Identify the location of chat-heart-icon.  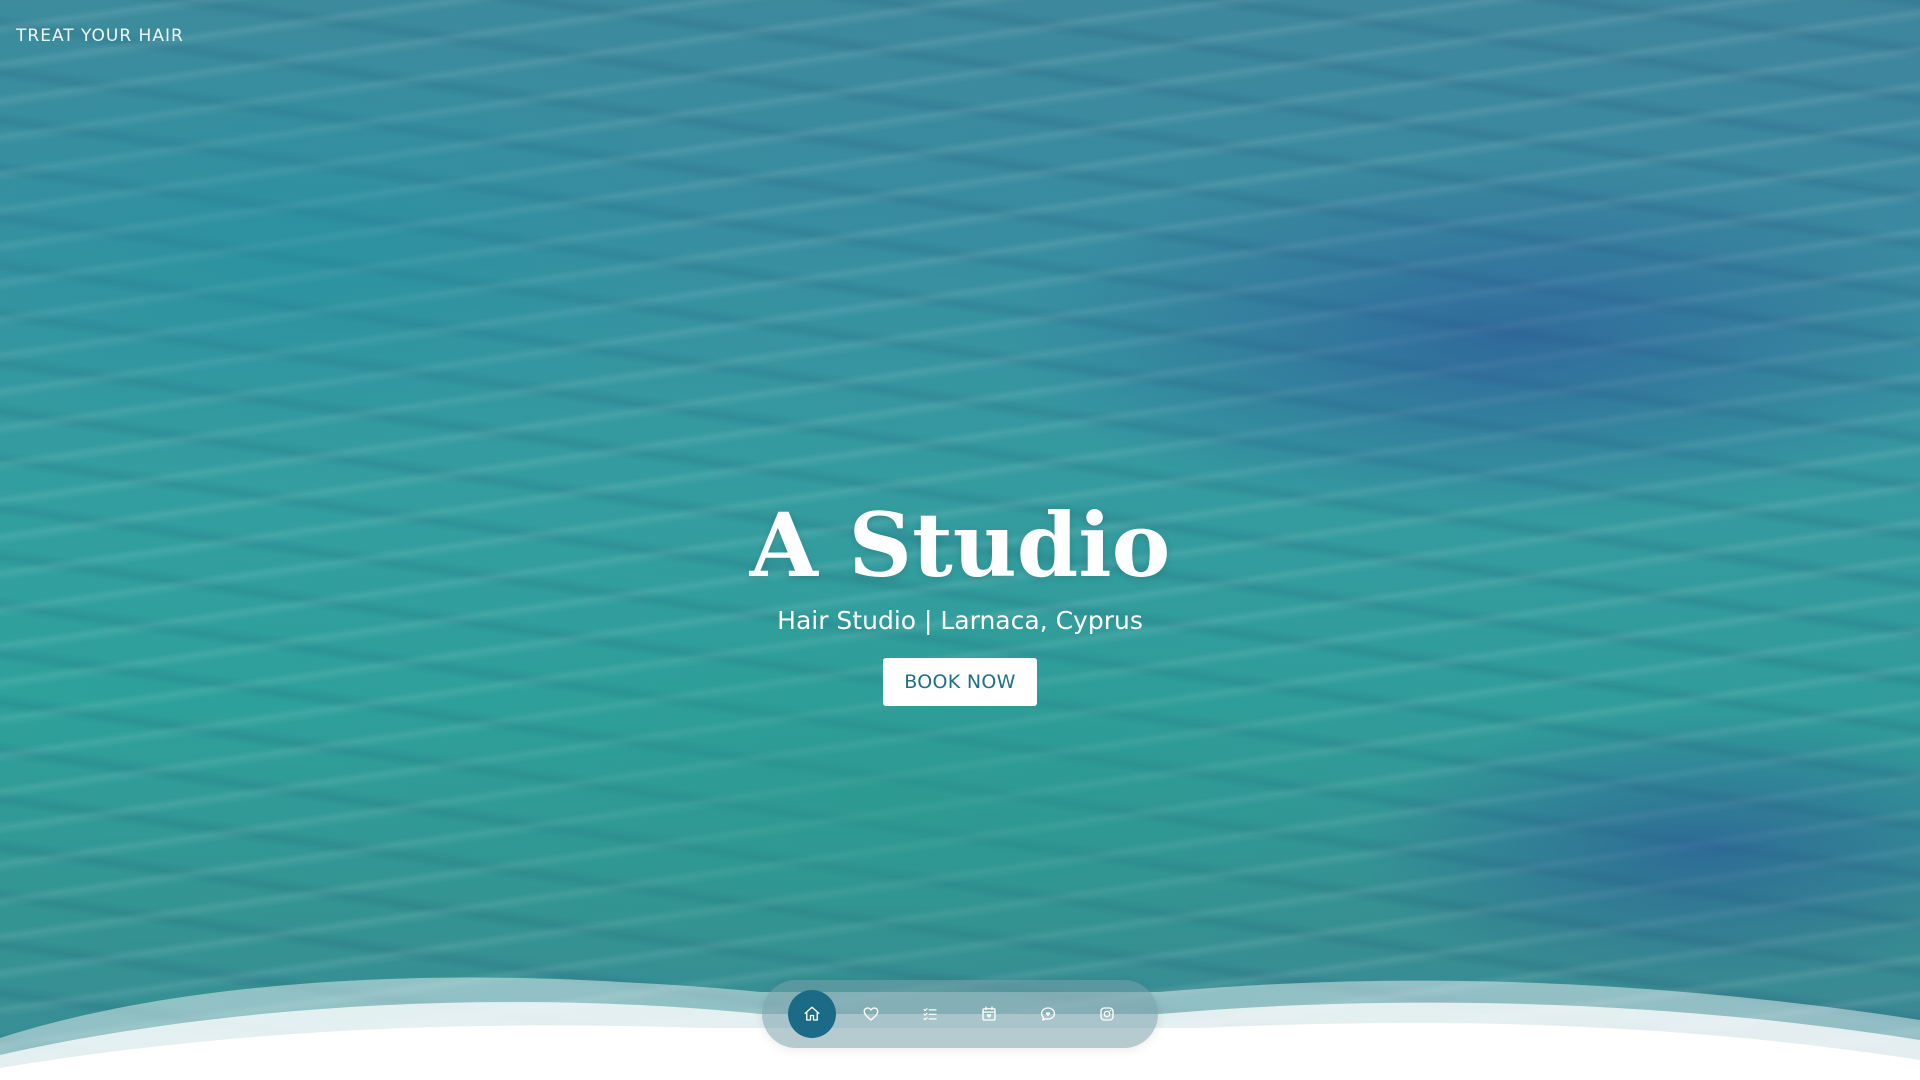
(1048, 1014).